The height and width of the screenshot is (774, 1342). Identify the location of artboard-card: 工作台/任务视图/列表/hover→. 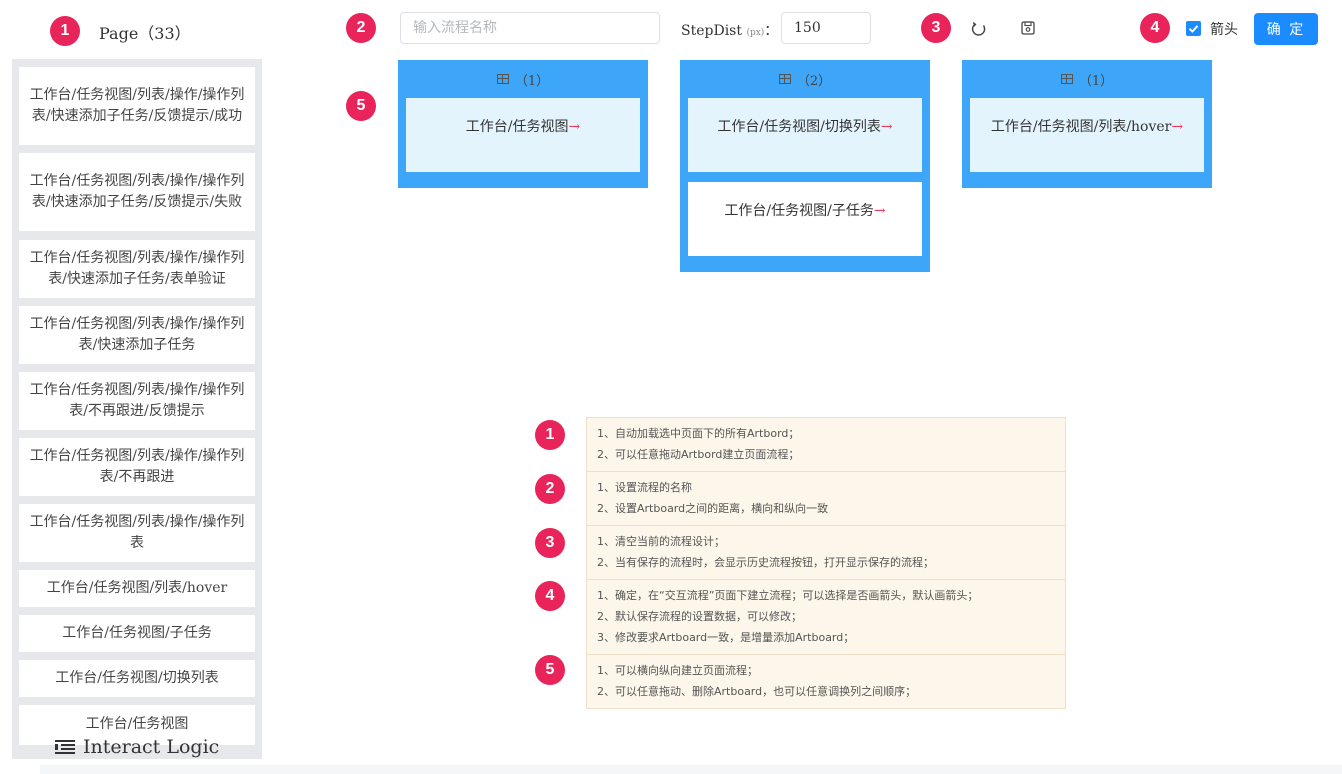
(1087, 135).